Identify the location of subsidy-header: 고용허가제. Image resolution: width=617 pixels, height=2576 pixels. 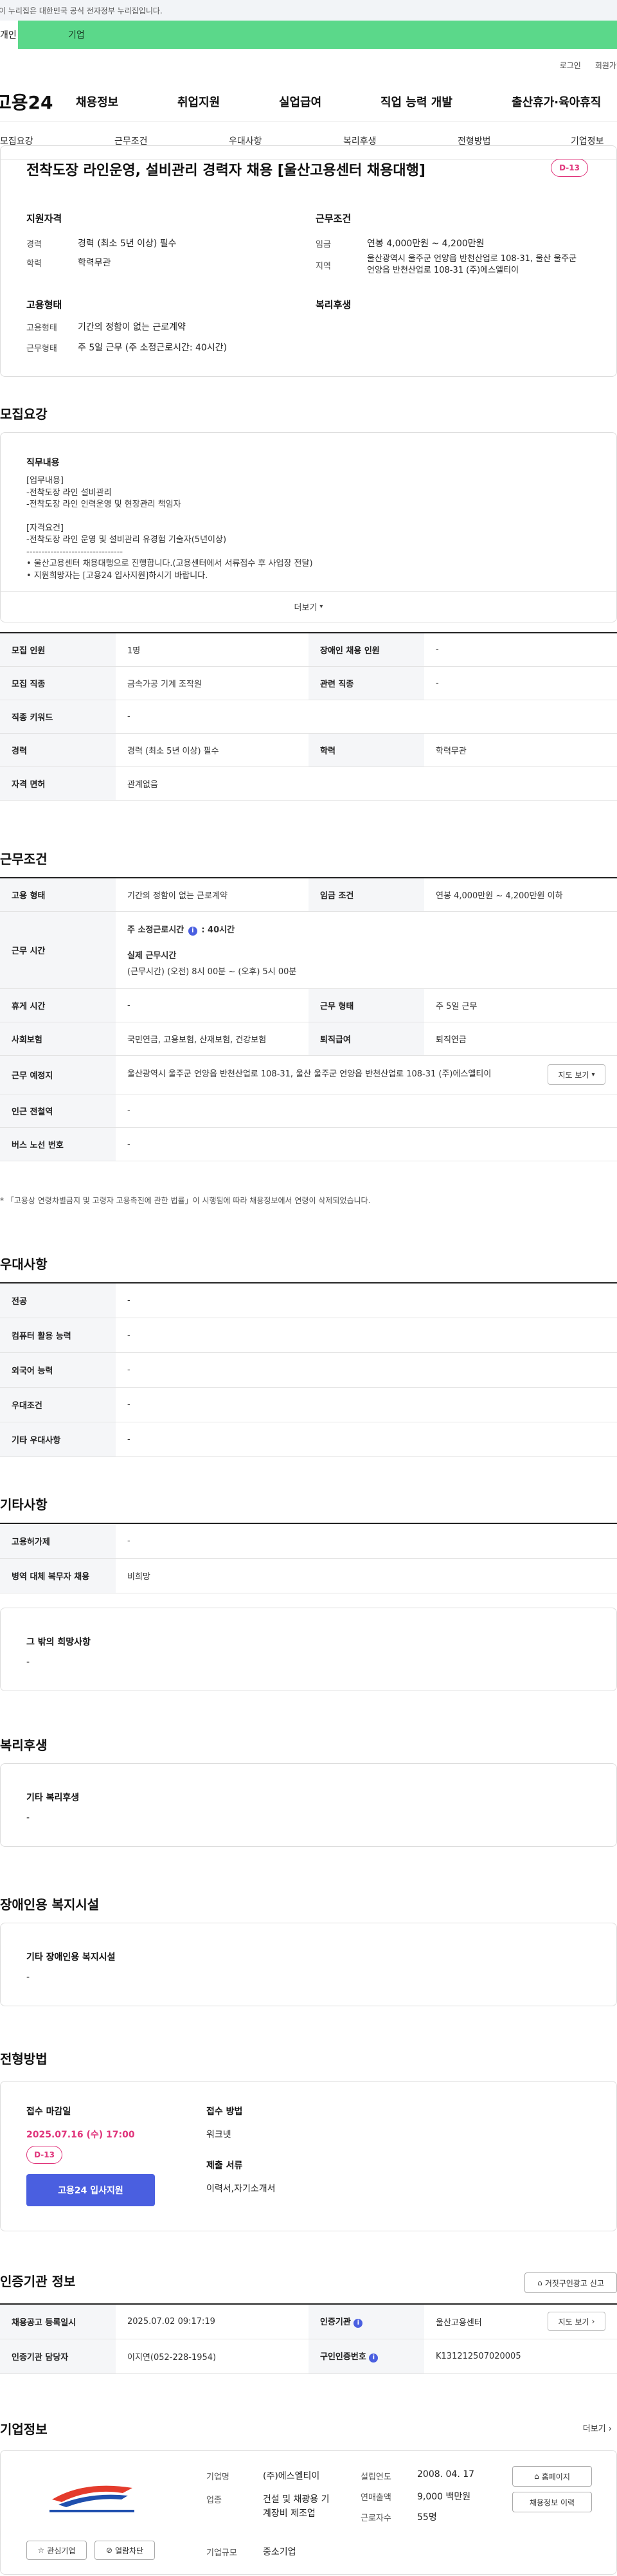
(58, 1541).